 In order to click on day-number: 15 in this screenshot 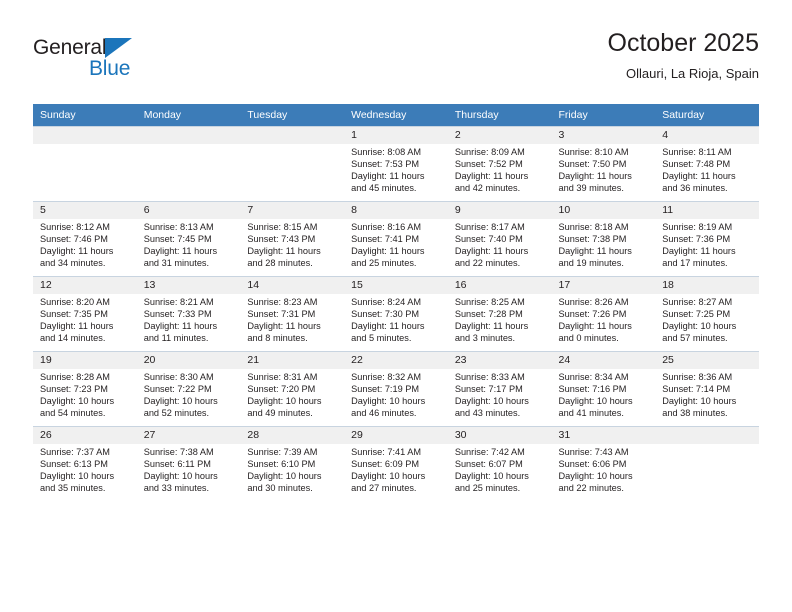, I will do `click(396, 285)`.